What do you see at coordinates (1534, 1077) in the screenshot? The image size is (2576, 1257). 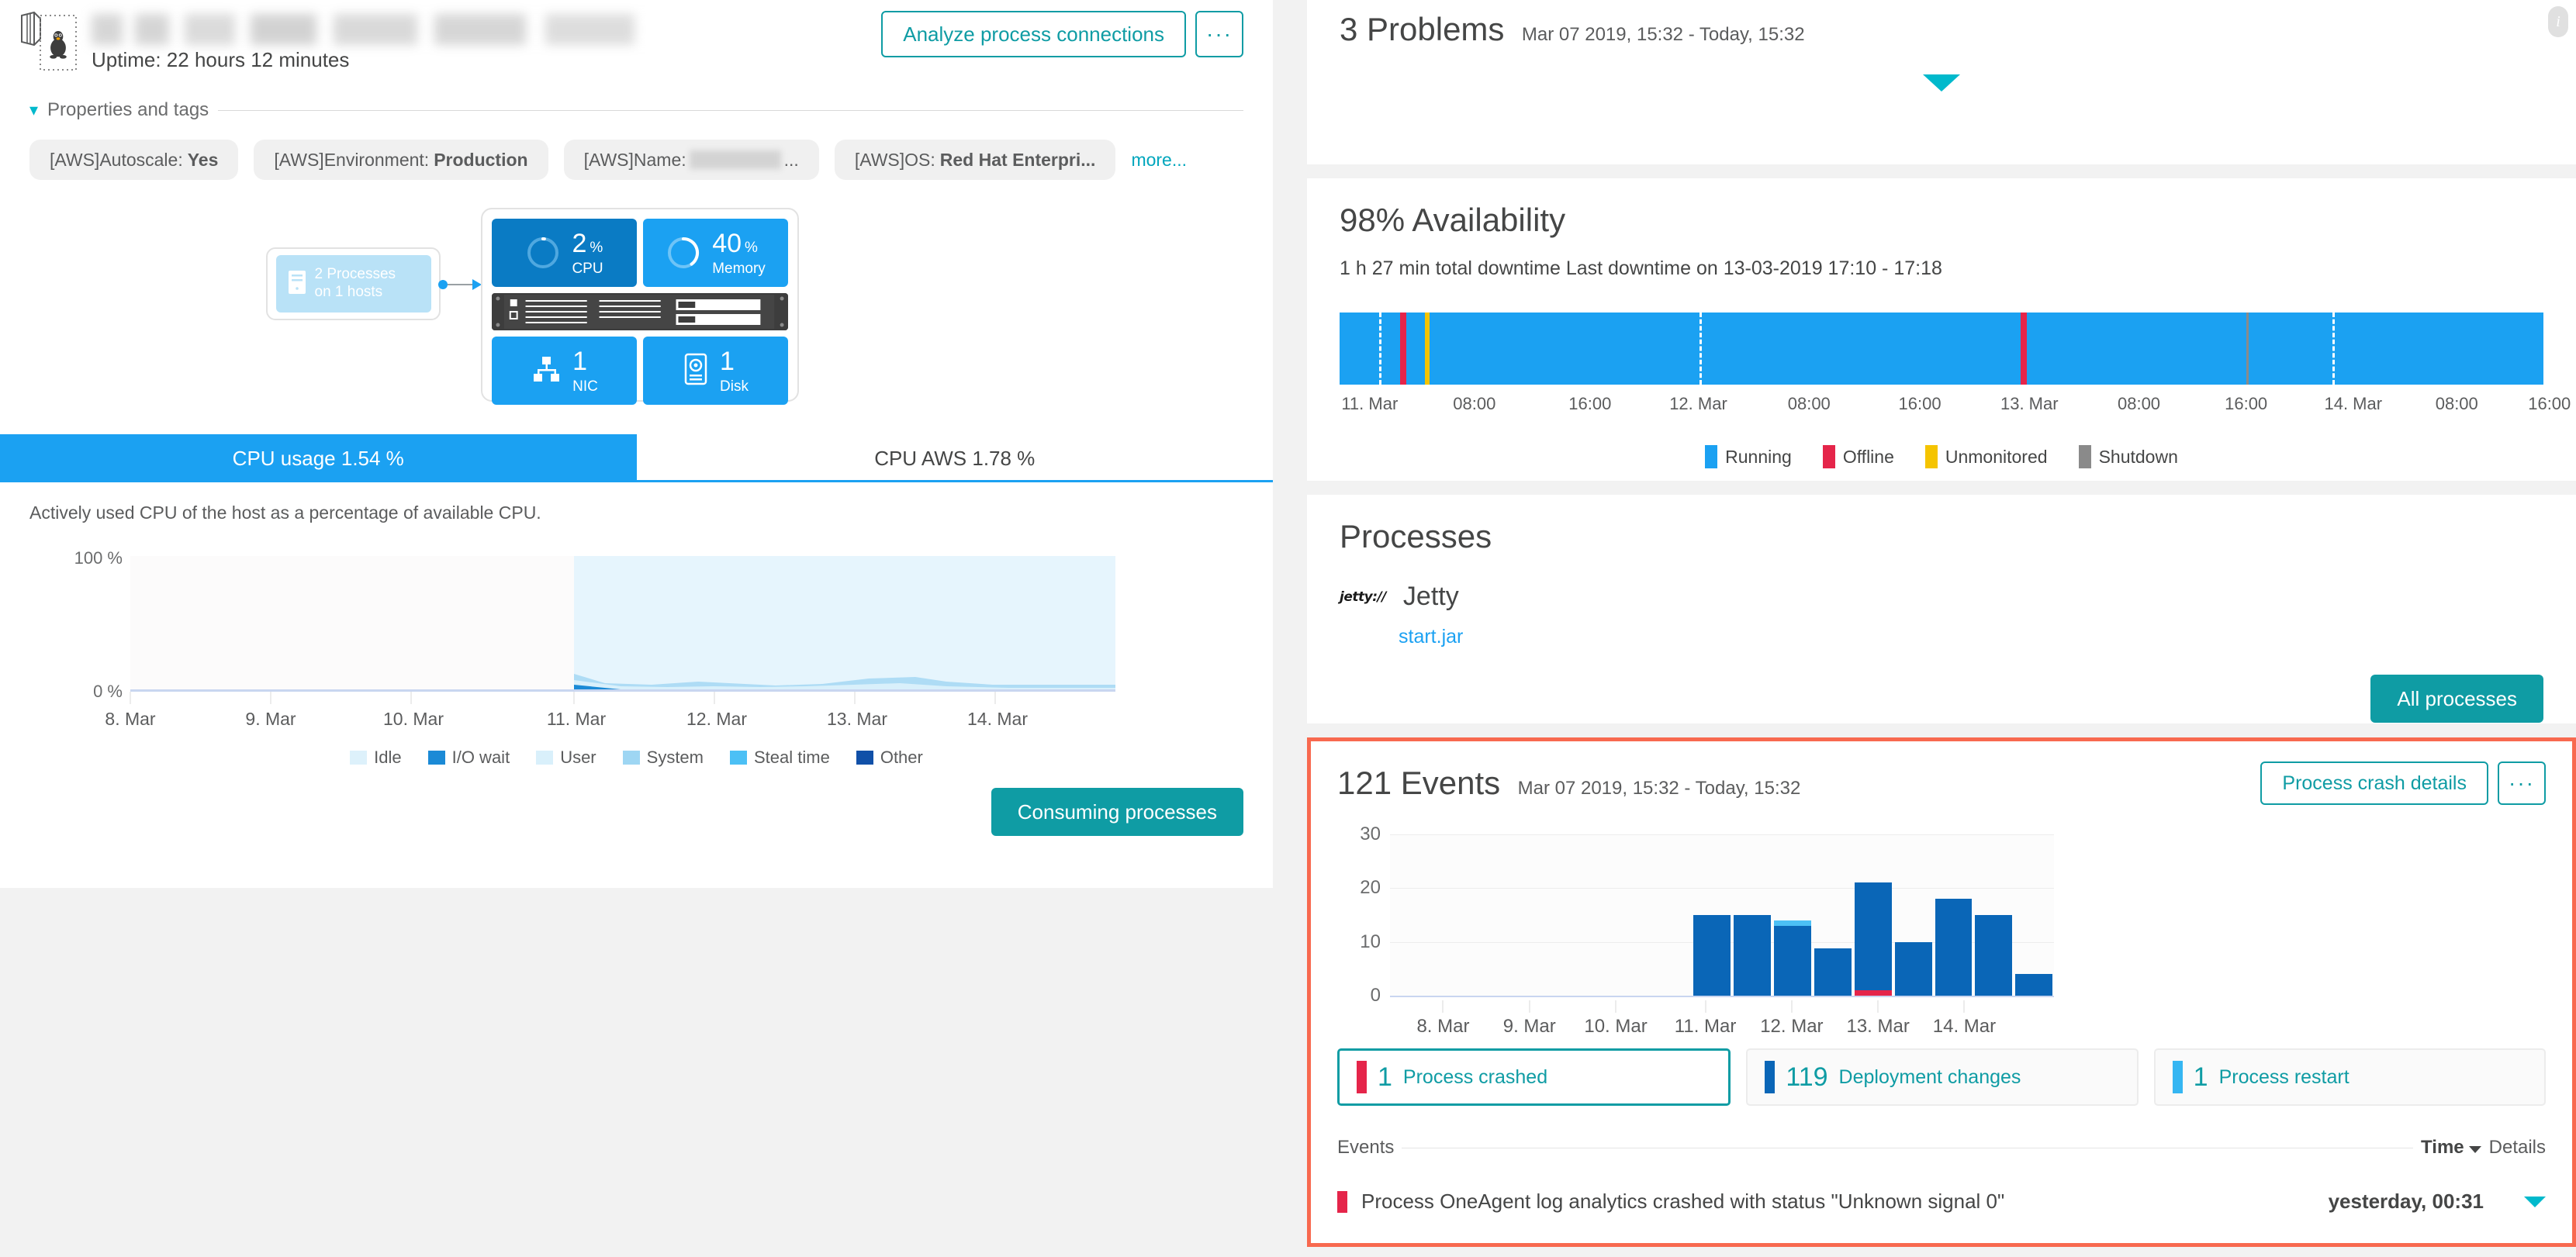 I see `stat-card-process-crashed: 1 Process crashed` at bounding box center [1534, 1077].